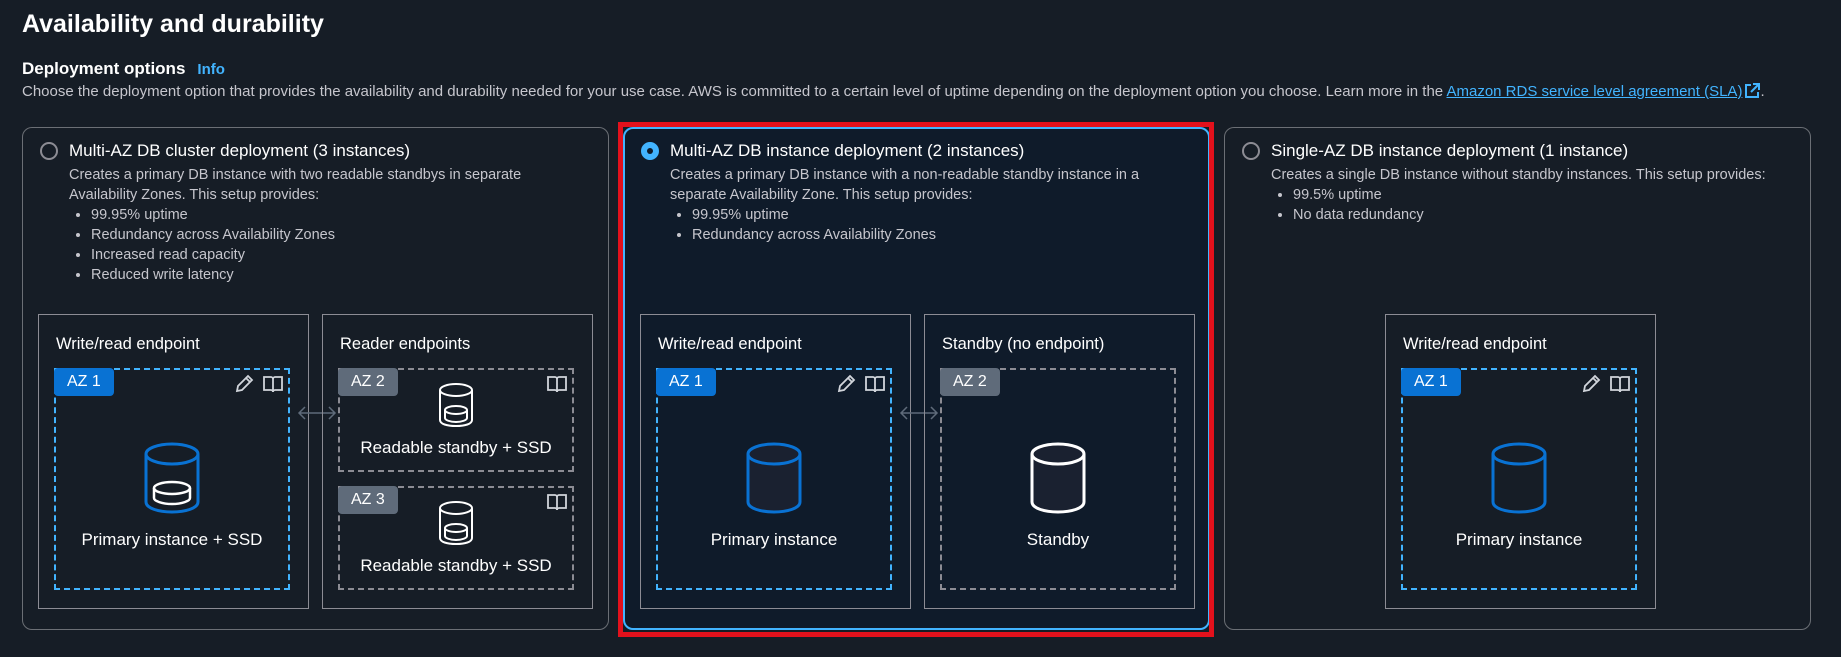 The height and width of the screenshot is (657, 1841). Describe the element at coordinates (1762, 91) in the screenshot. I see `description-period: .` at that location.